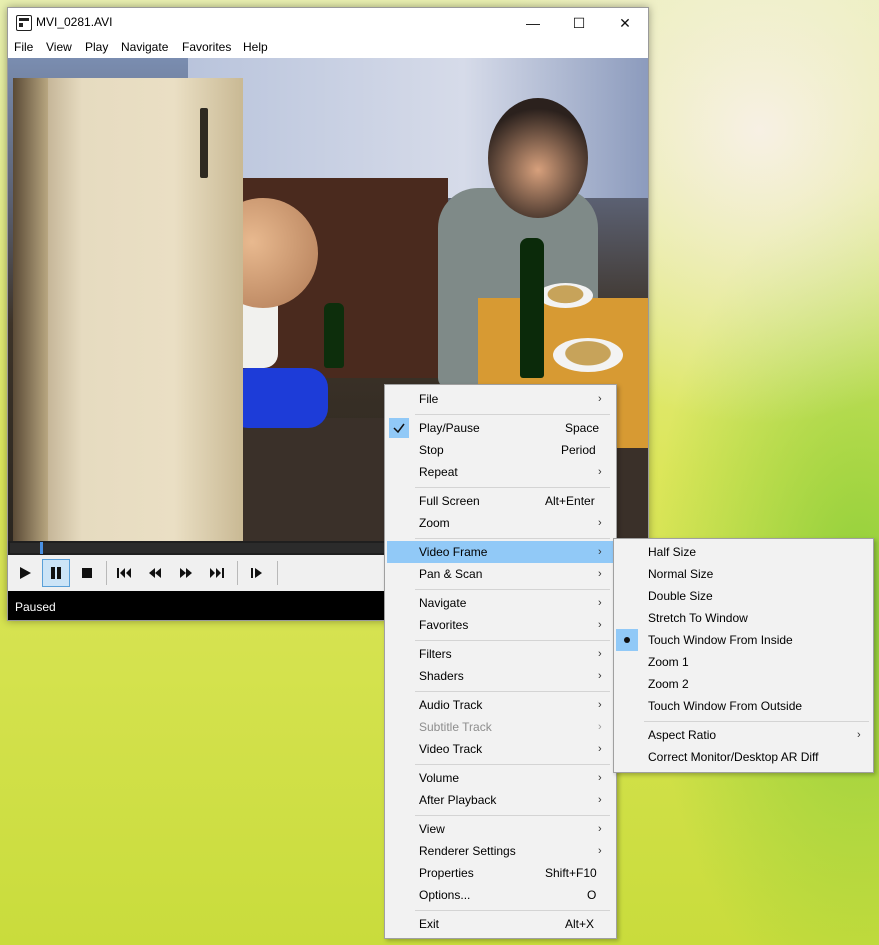 Image resolution: width=879 pixels, height=945 pixels. I want to click on menu-item-favorites: Favorites ›, so click(500, 625).